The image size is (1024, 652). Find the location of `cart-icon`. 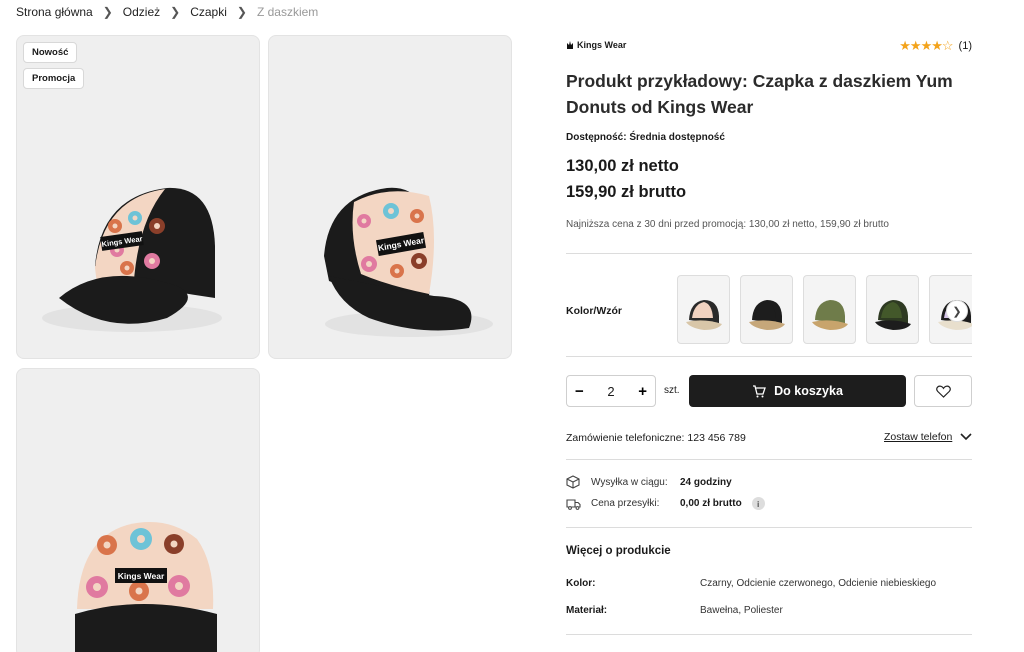

cart-icon is located at coordinates (760, 390).